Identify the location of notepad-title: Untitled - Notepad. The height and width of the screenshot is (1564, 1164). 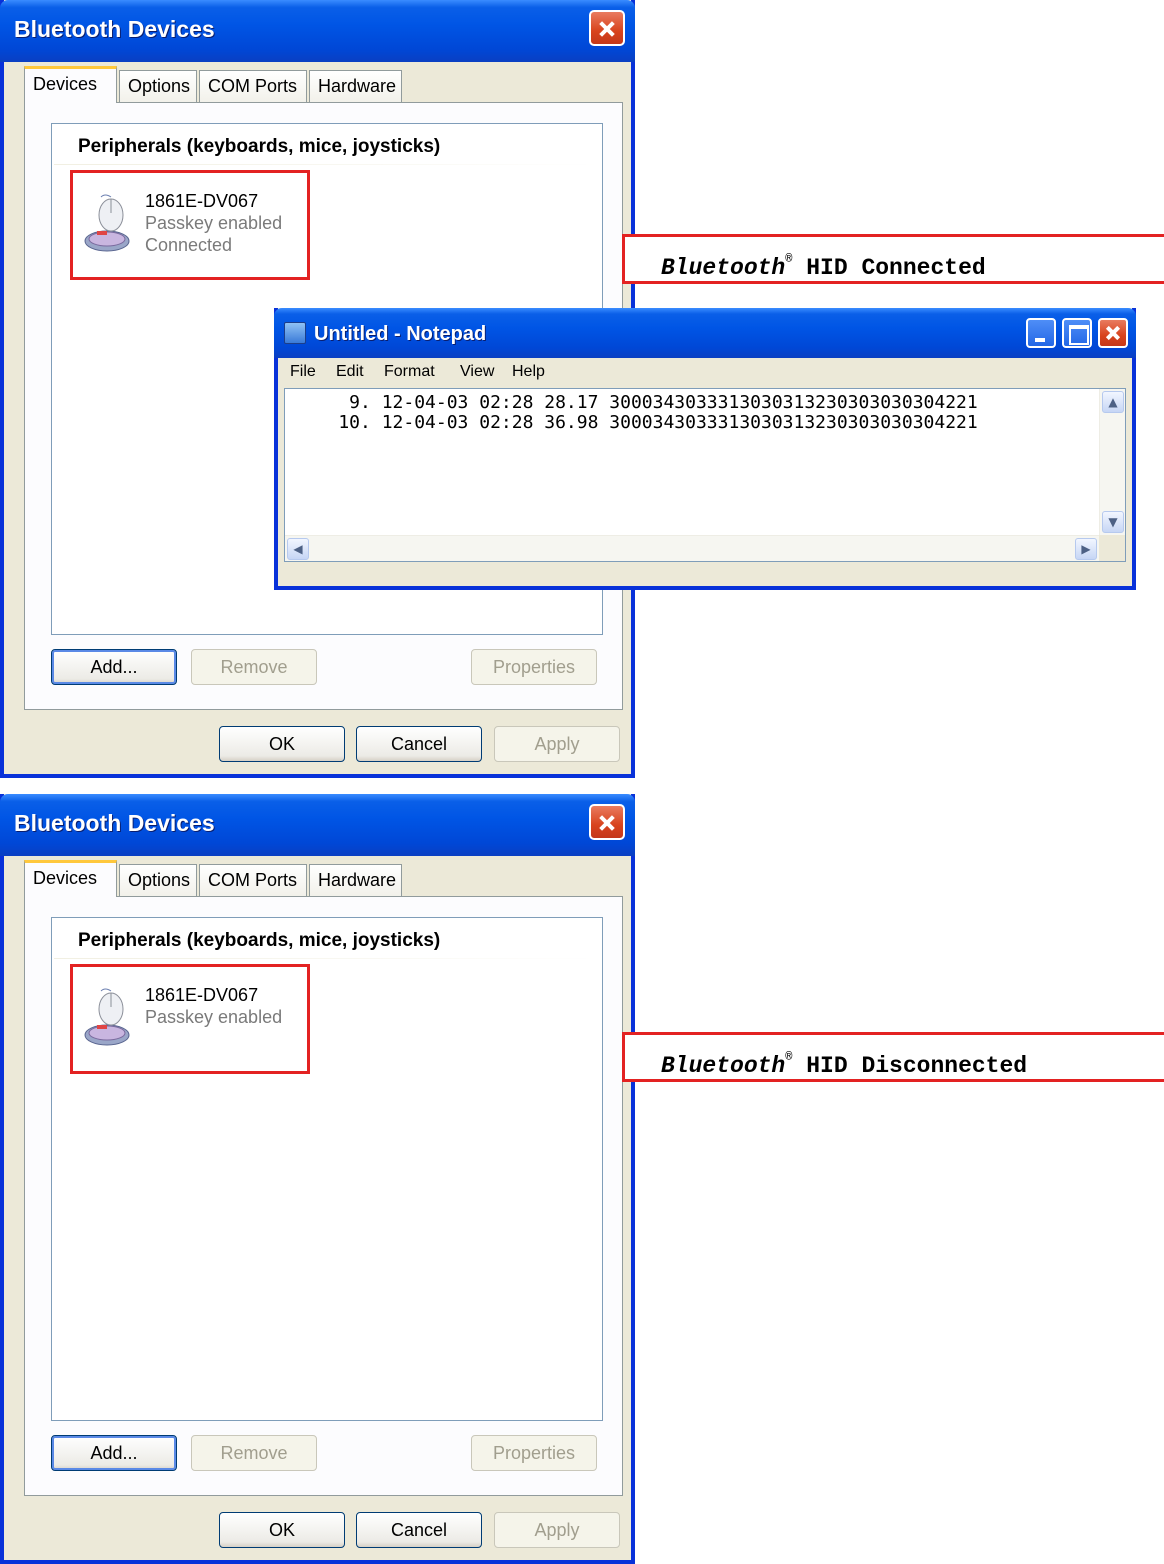
(400, 334).